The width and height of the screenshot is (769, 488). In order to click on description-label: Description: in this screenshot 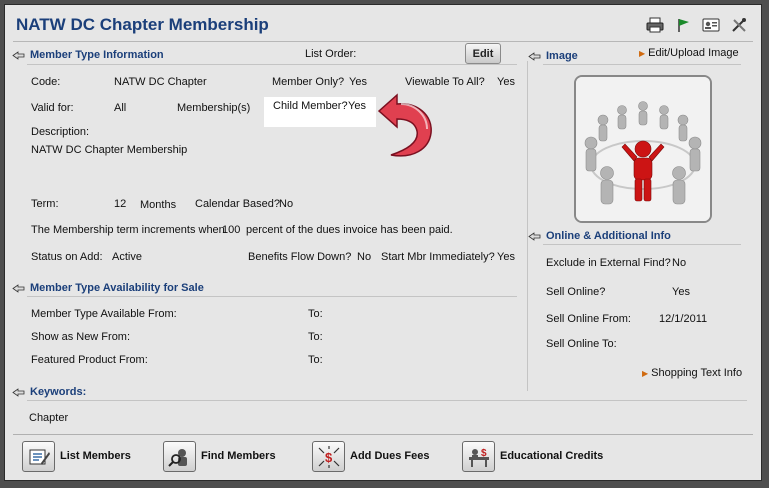, I will do `click(60, 132)`.